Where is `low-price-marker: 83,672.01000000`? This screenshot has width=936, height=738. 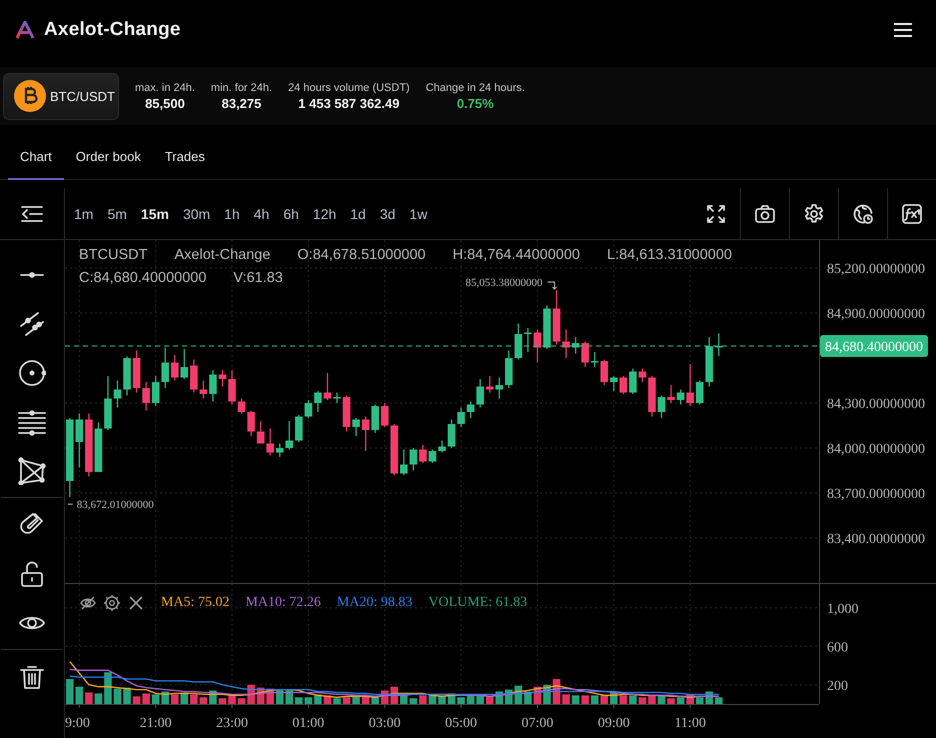
low-price-marker: 83,672.01000000 is located at coordinates (115, 505).